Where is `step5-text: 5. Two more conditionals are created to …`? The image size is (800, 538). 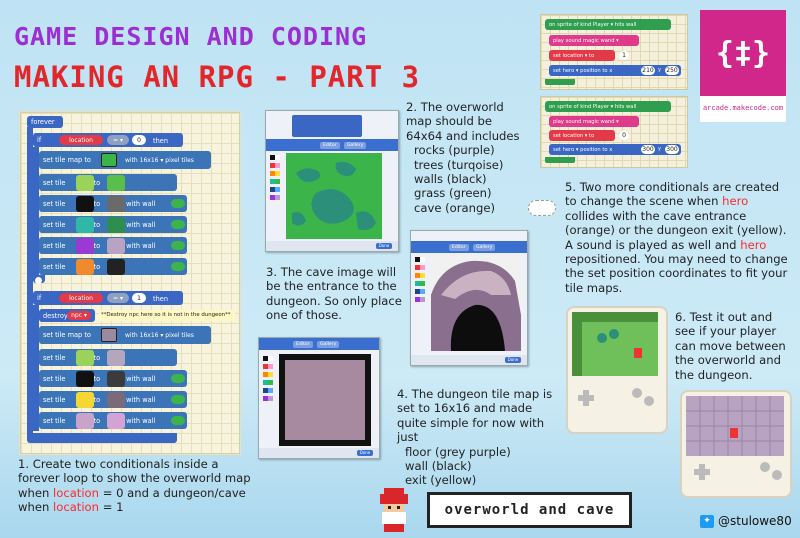
step5-text: 5. Two more conditionals are created to … is located at coordinates (679, 237).